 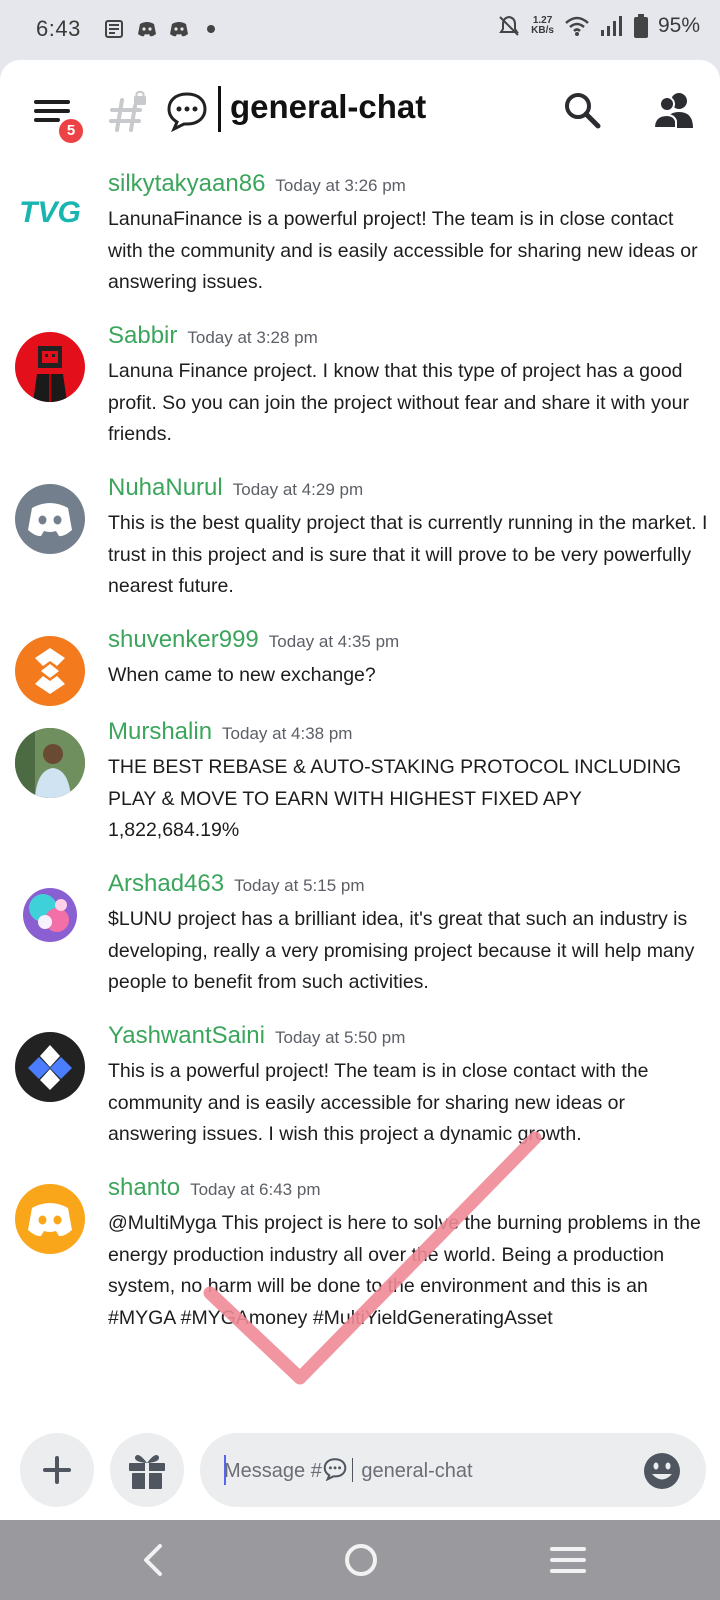 What do you see at coordinates (352, 1470) in the screenshot?
I see `placeholder-divider` at bounding box center [352, 1470].